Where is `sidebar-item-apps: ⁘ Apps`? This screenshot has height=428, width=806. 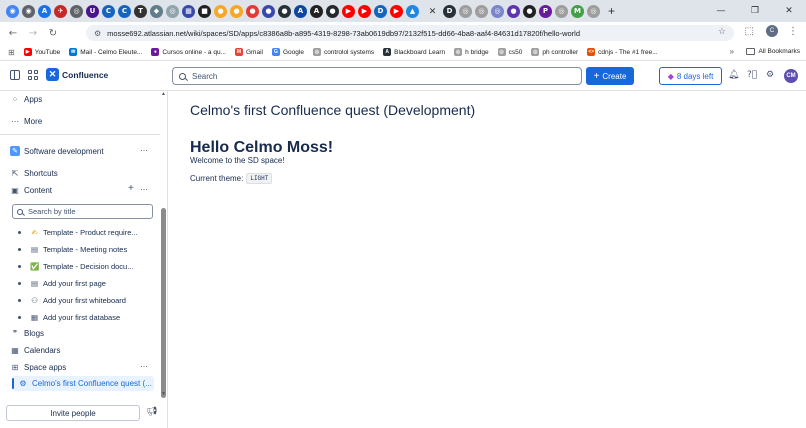 sidebar-item-apps: ⁘ Apps is located at coordinates (26, 99).